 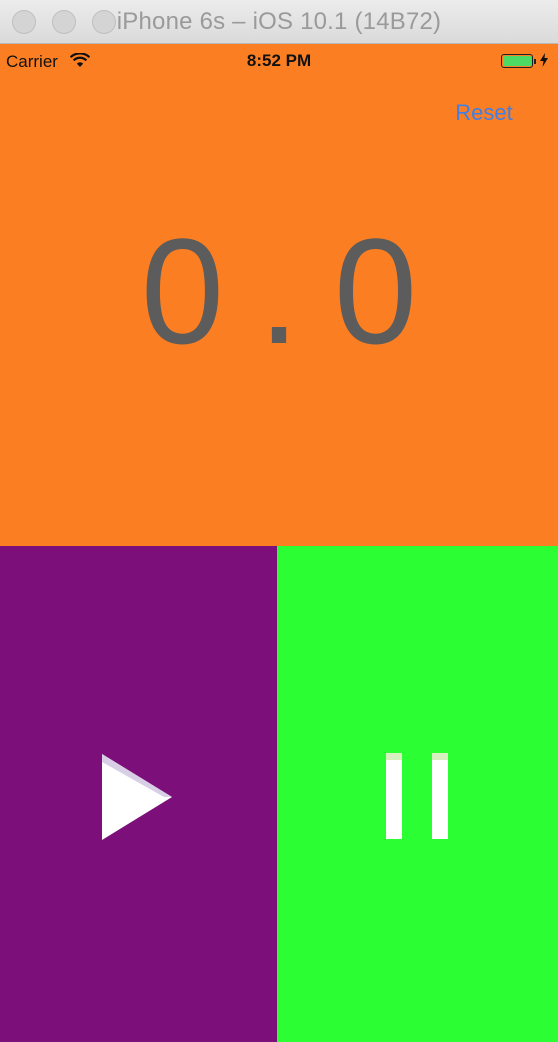 I want to click on window-title: iPhone 6s – iOS 10.1 (14B72), so click(x=279, y=21).